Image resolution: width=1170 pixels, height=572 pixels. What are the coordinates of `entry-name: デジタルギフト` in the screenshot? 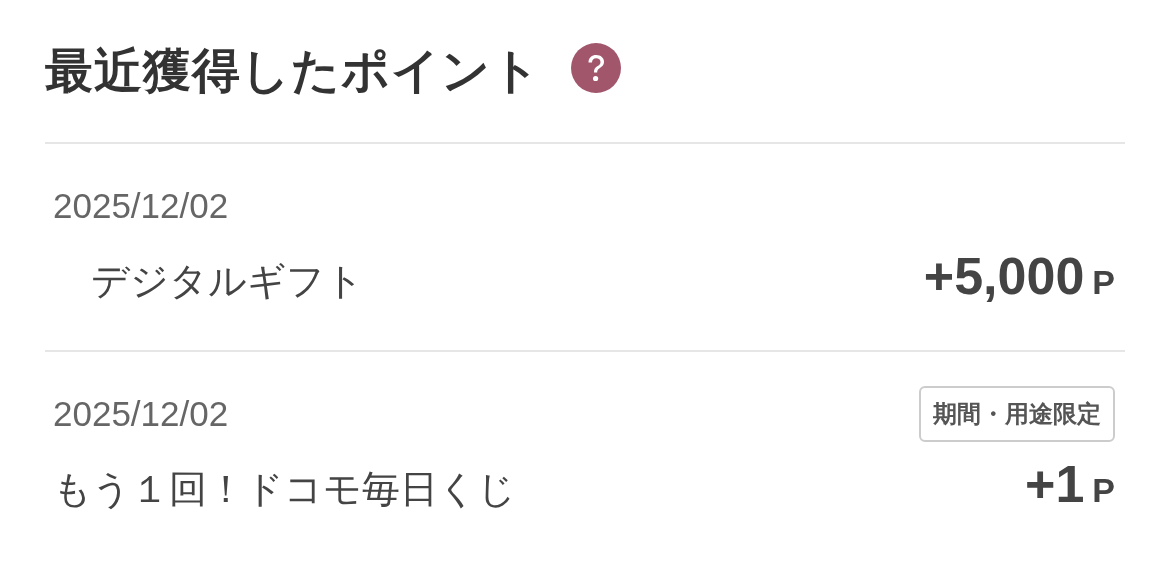 It's located at (227, 281).